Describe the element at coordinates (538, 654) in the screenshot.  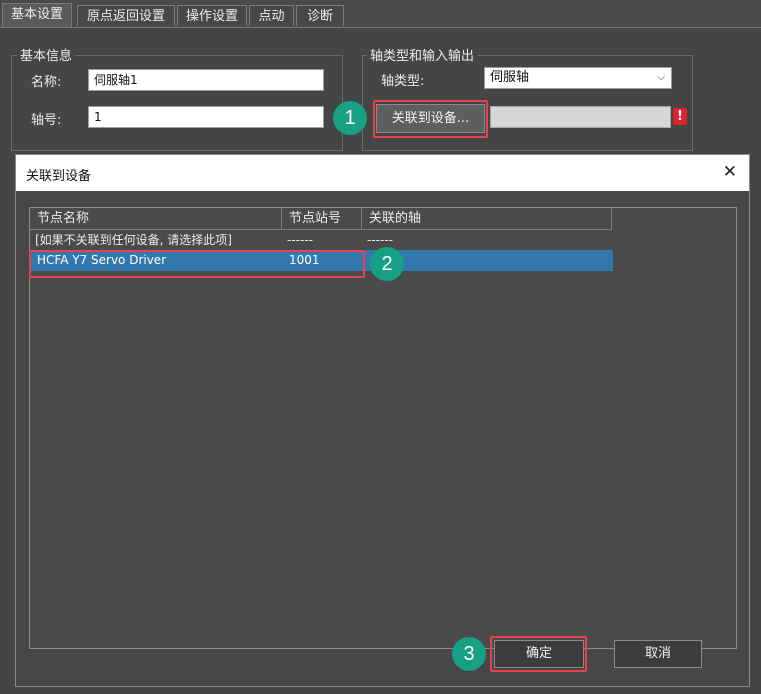
I see `highlight-ok-button` at that location.